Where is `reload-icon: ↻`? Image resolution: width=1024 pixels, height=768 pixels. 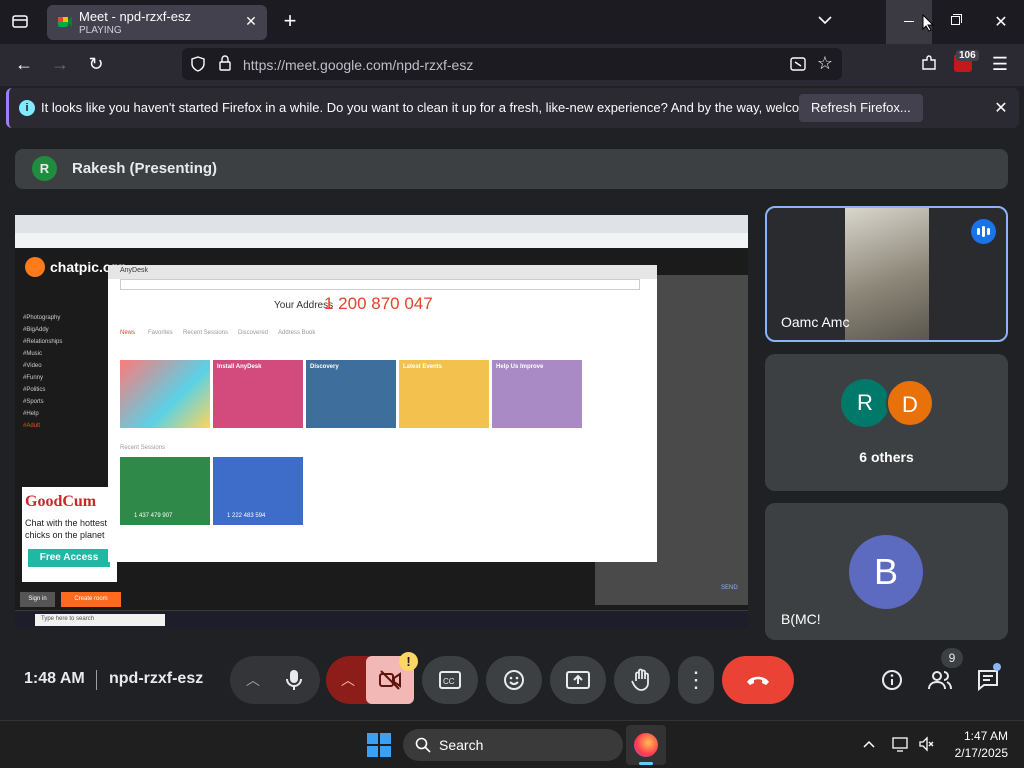 reload-icon: ↻ is located at coordinates (96, 64).